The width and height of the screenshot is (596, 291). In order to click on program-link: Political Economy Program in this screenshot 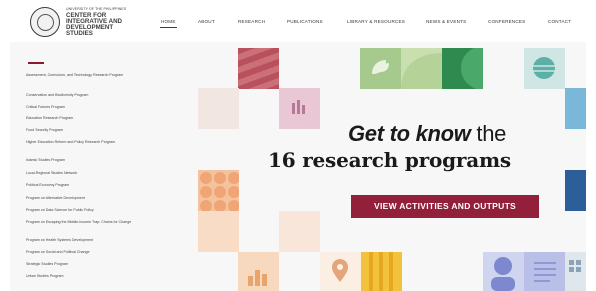, I will do `click(83, 185)`.